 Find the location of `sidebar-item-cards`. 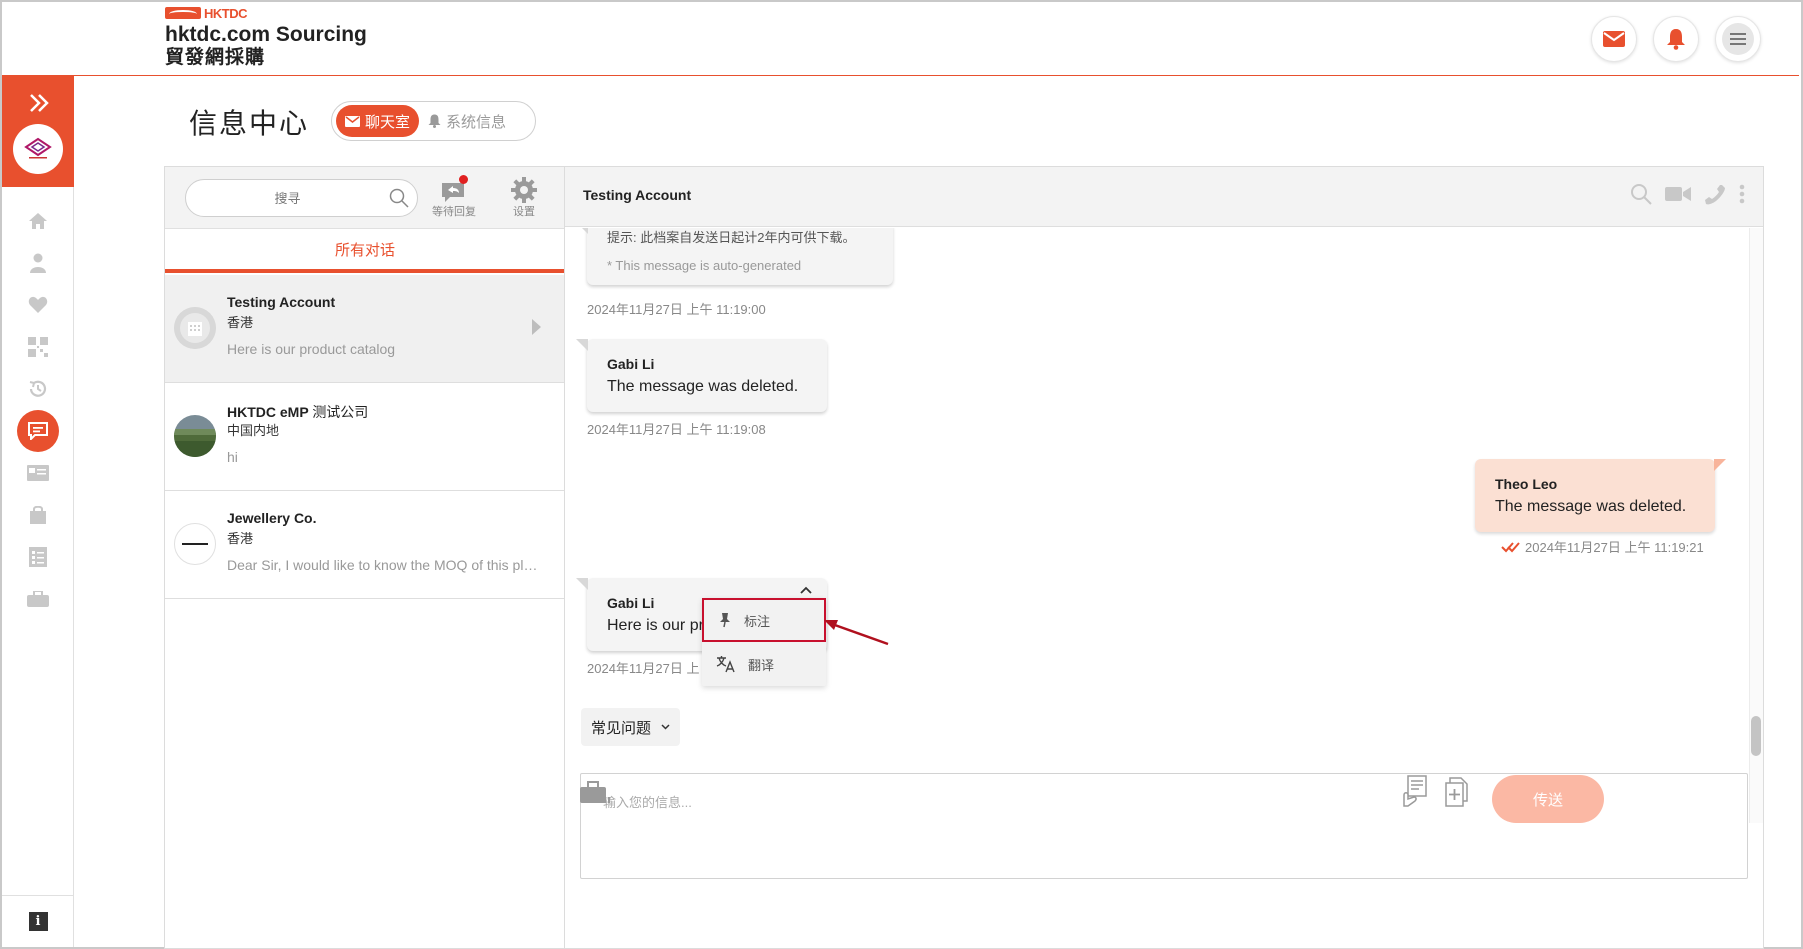

sidebar-item-cards is located at coordinates (38, 473).